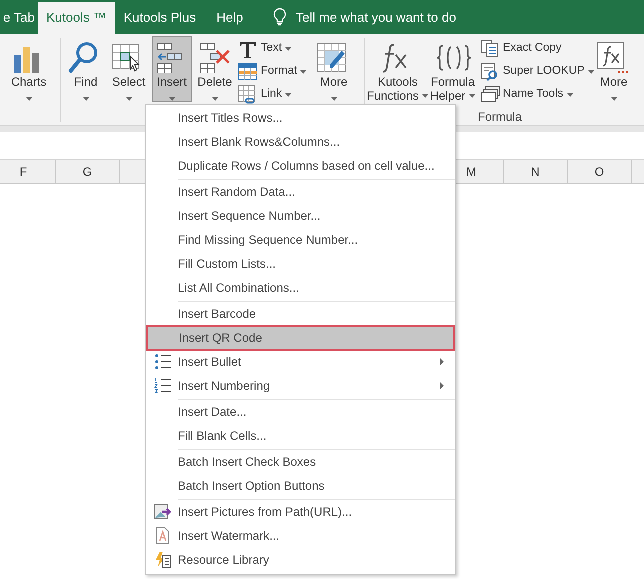  I want to click on ribbon-tab: Help, so click(230, 18).